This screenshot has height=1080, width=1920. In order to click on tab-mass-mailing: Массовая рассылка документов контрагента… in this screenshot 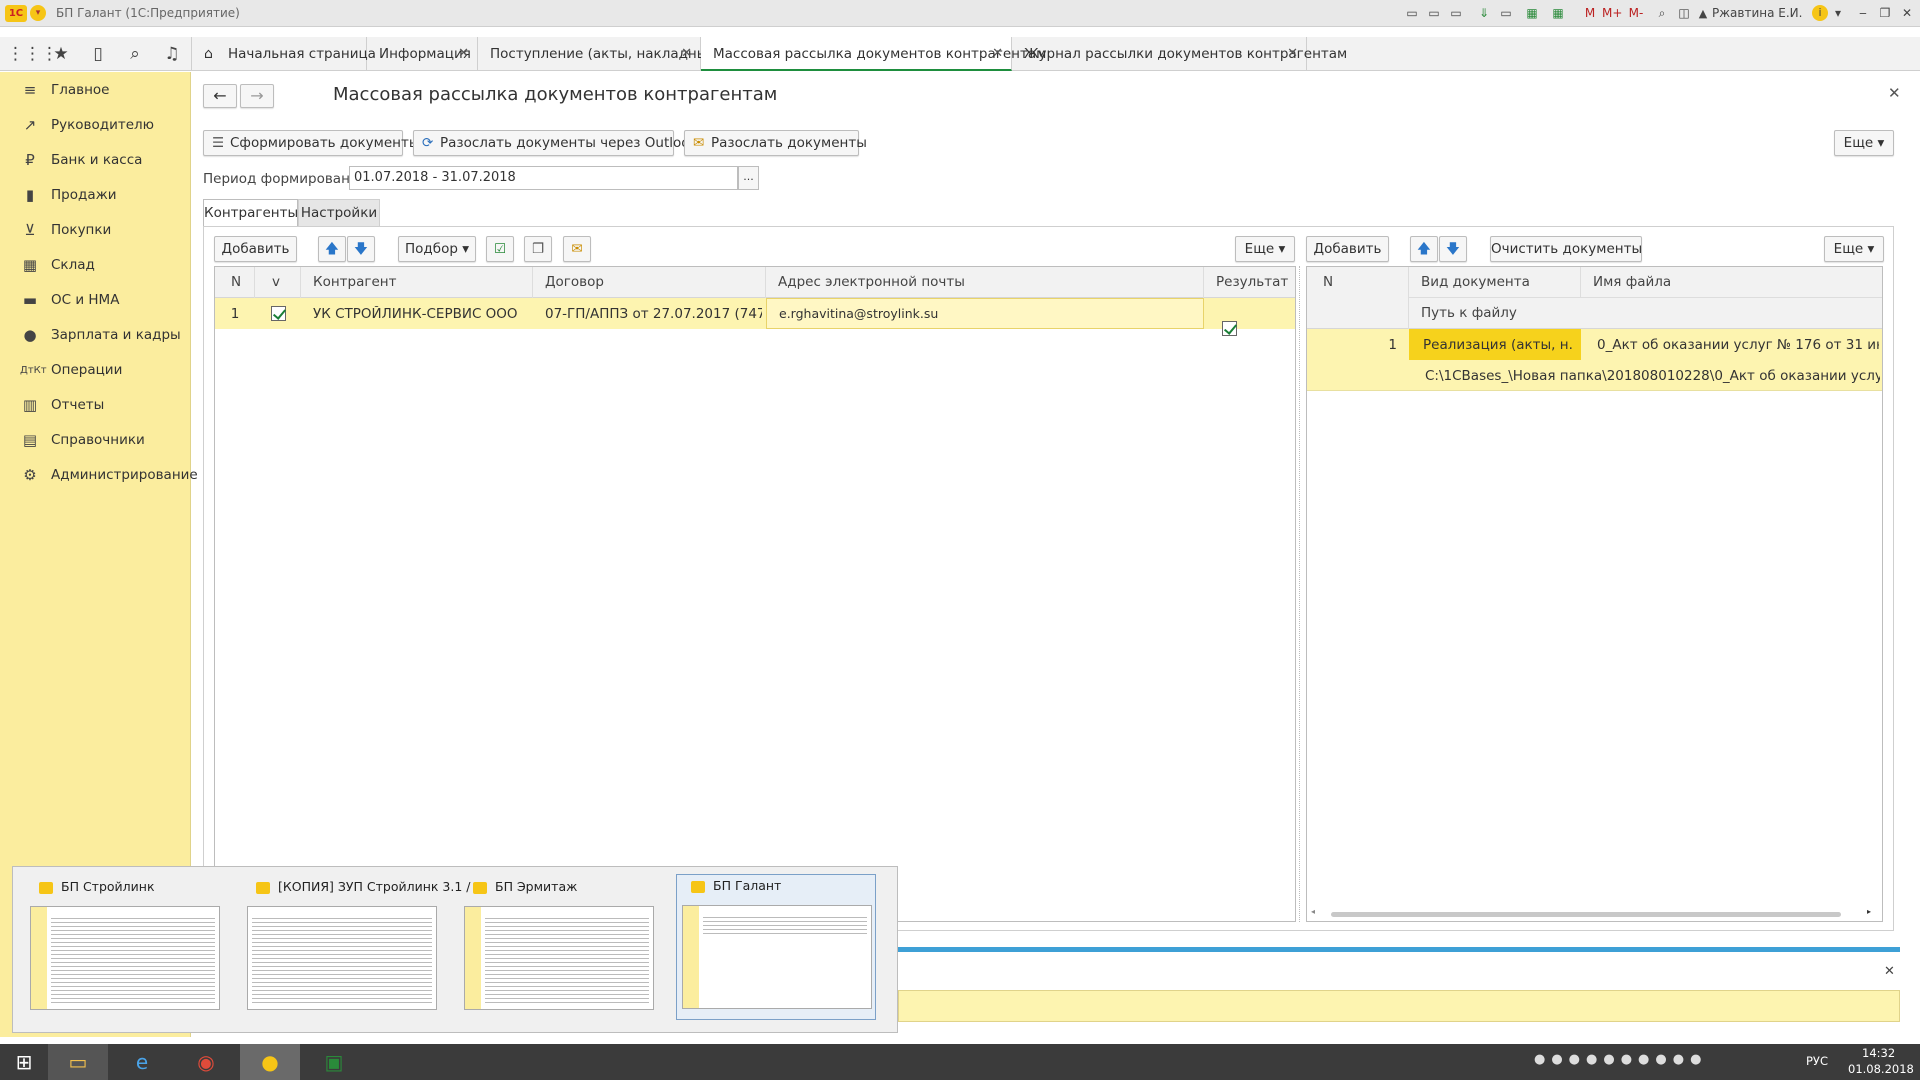, I will do `click(873, 54)`.